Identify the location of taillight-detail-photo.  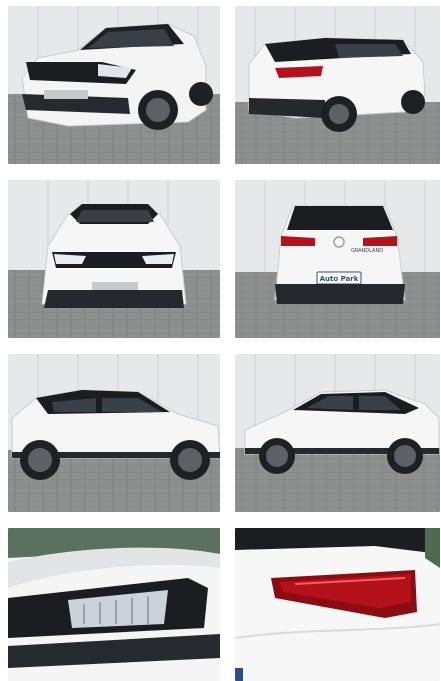
(337, 604).